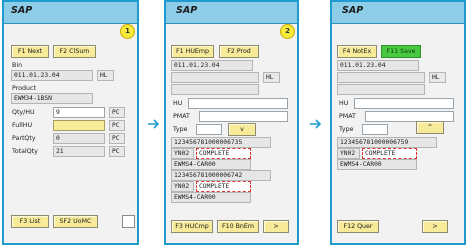 Image resolution: width=474 pixels, height=249 pixels. Describe the element at coordinates (387, 142) in the screenshot. I see `hu-number-1: 123456781000006759` at that location.